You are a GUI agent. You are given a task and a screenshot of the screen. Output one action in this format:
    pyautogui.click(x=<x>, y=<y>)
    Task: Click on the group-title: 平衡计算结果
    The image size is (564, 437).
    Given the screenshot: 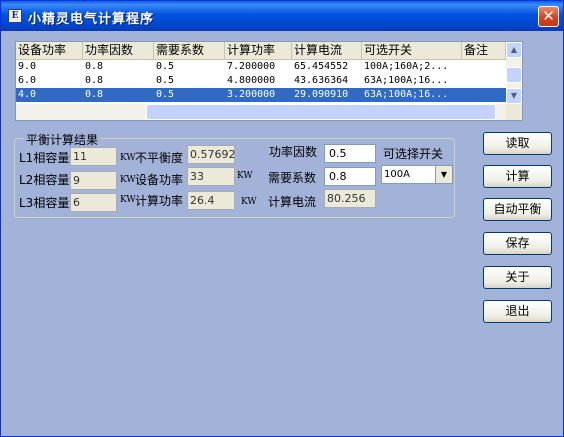 What is the action you would take?
    pyautogui.click(x=62, y=139)
    